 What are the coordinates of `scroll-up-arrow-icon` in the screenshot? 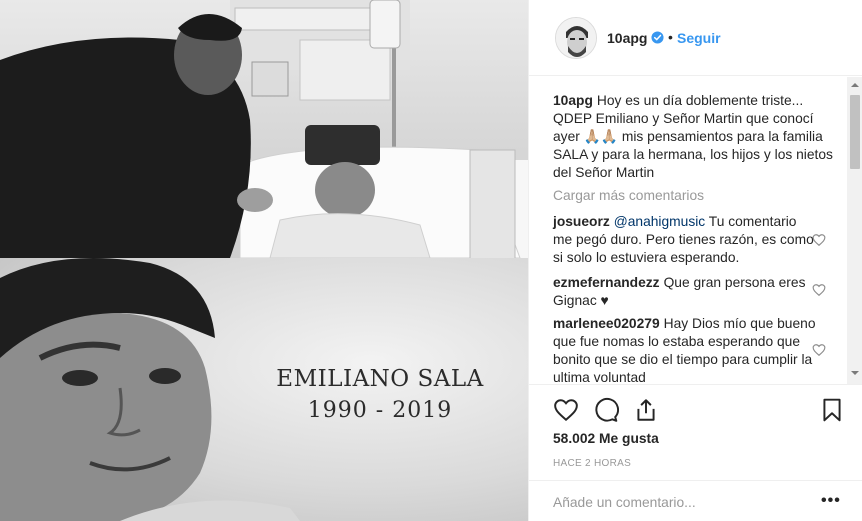 It's located at (854, 85).